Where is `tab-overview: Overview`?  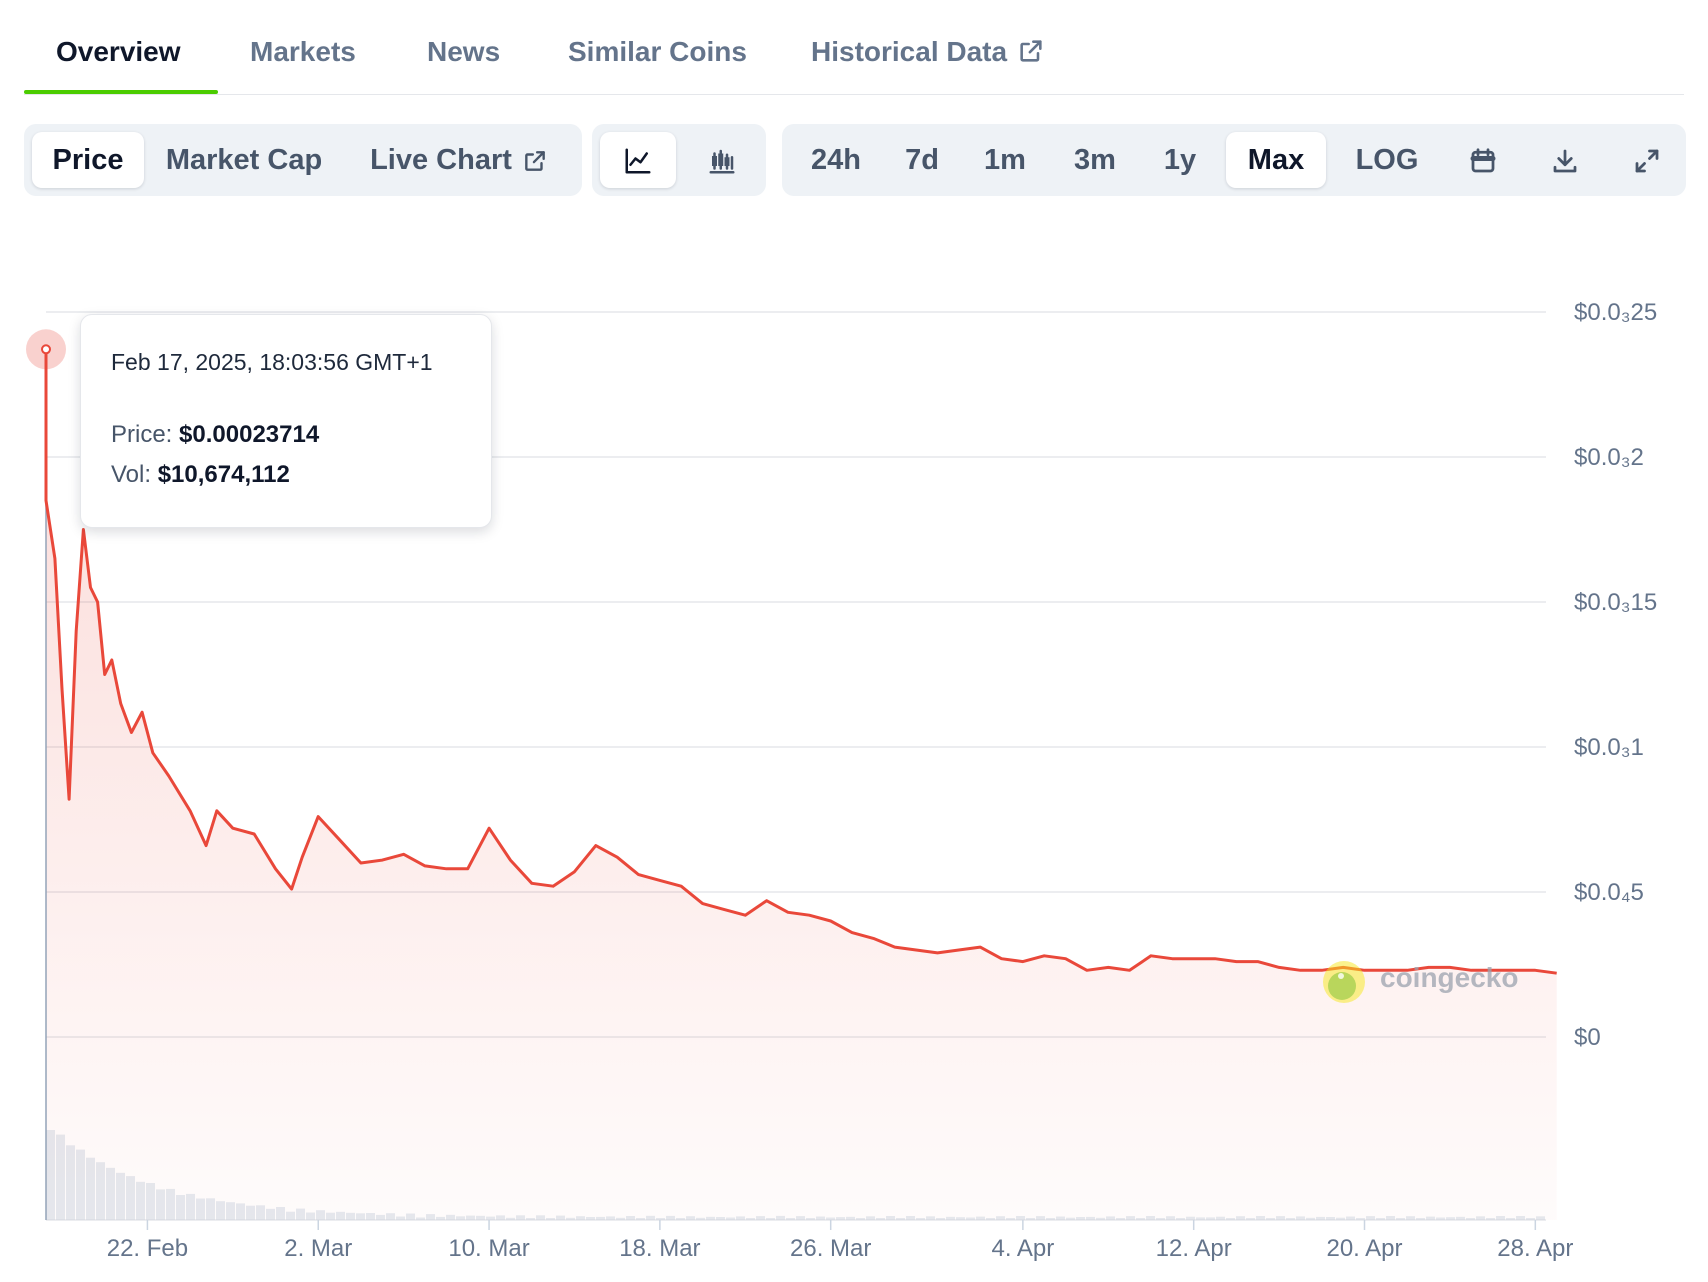
tab-overview: Overview is located at coordinates (118, 52).